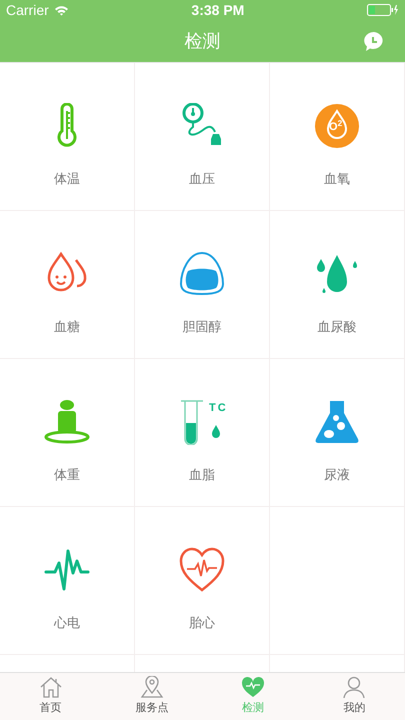  I want to click on test-tile: 体重, so click(67, 433).